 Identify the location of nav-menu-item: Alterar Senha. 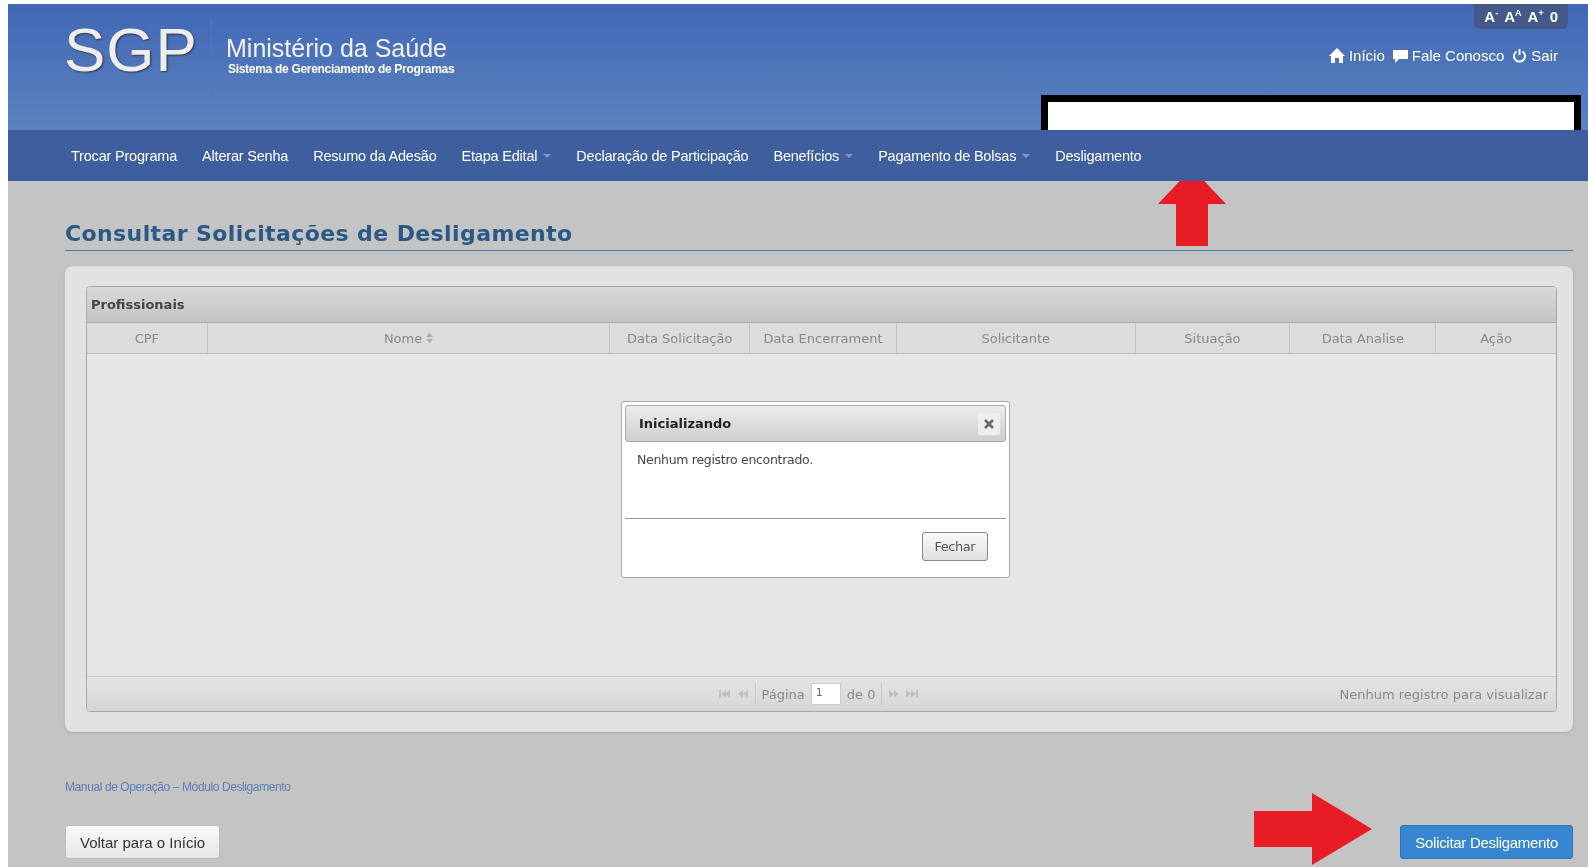
(245, 155).